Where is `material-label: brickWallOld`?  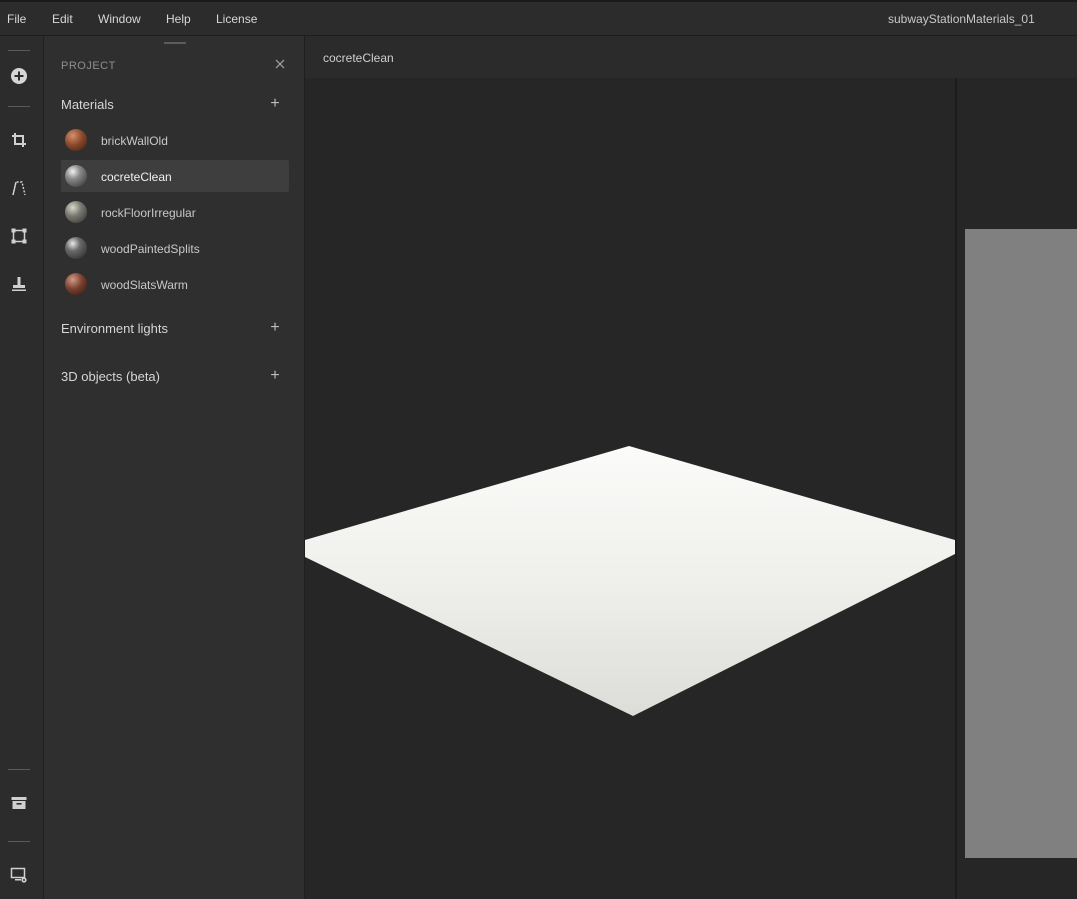 material-label: brickWallOld is located at coordinates (134, 141).